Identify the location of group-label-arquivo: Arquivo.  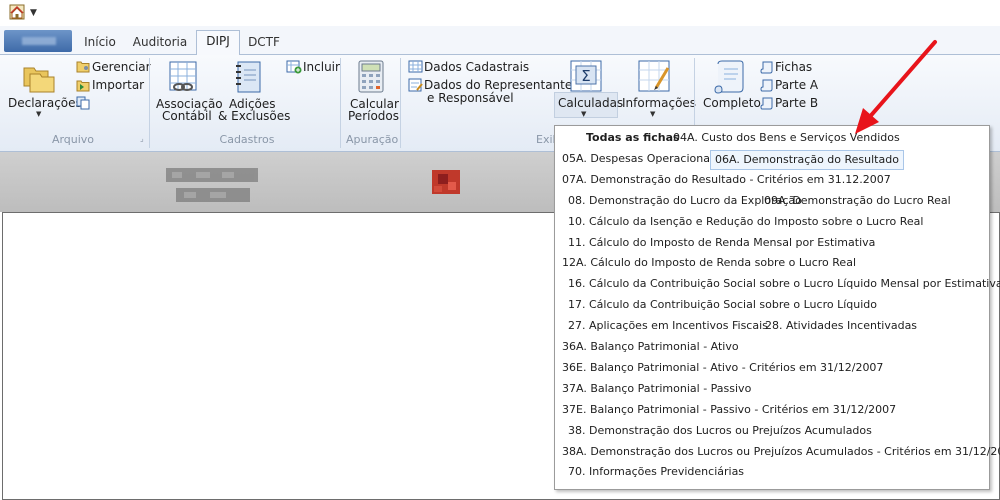
(73, 139).